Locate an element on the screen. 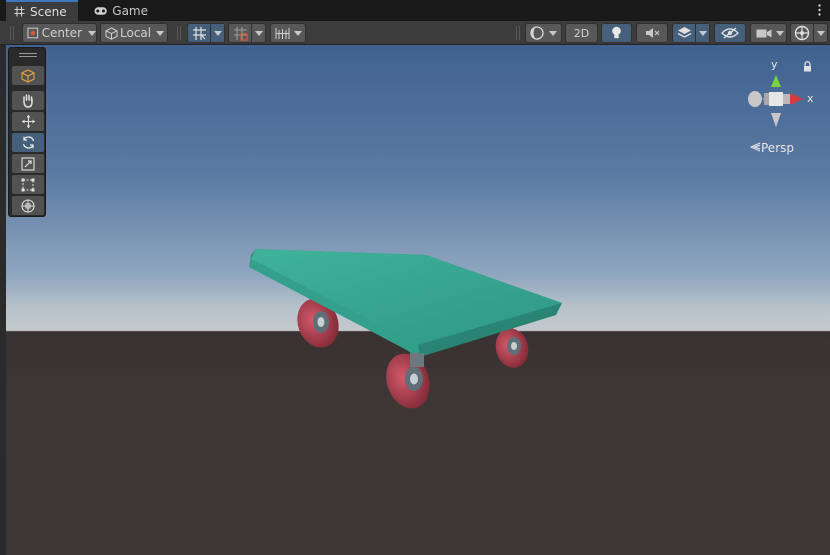 The height and width of the screenshot is (555, 830). lightbulb-icon is located at coordinates (616, 32).